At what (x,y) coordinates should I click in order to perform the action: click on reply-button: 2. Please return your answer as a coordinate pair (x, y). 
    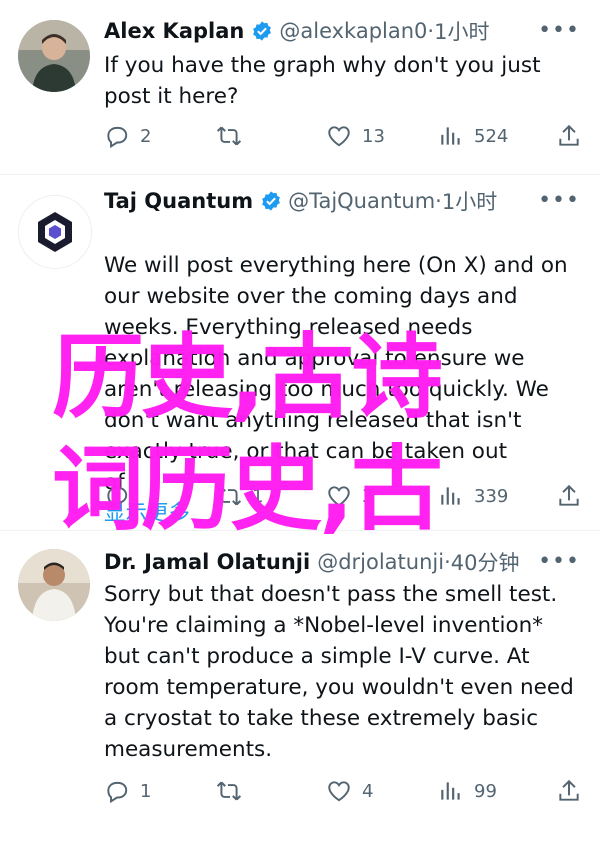
    Looking at the image, I should click on (127, 136).